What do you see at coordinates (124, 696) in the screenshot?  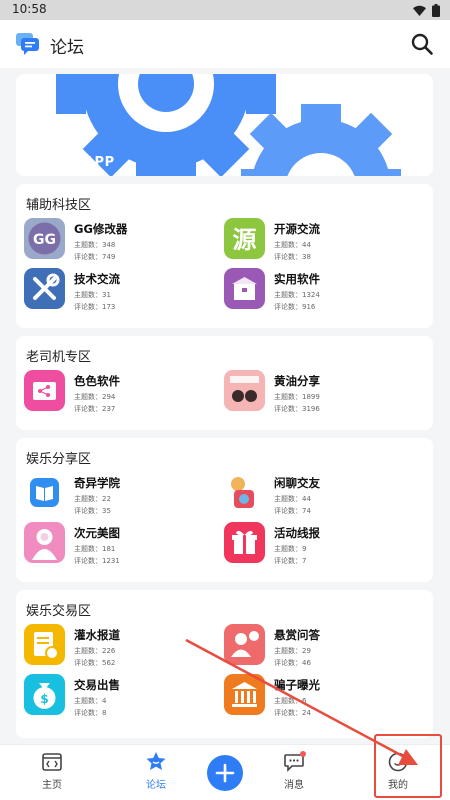 I see `board-trade-sale: $ 交易出售 主题数：4 评论数：8` at bounding box center [124, 696].